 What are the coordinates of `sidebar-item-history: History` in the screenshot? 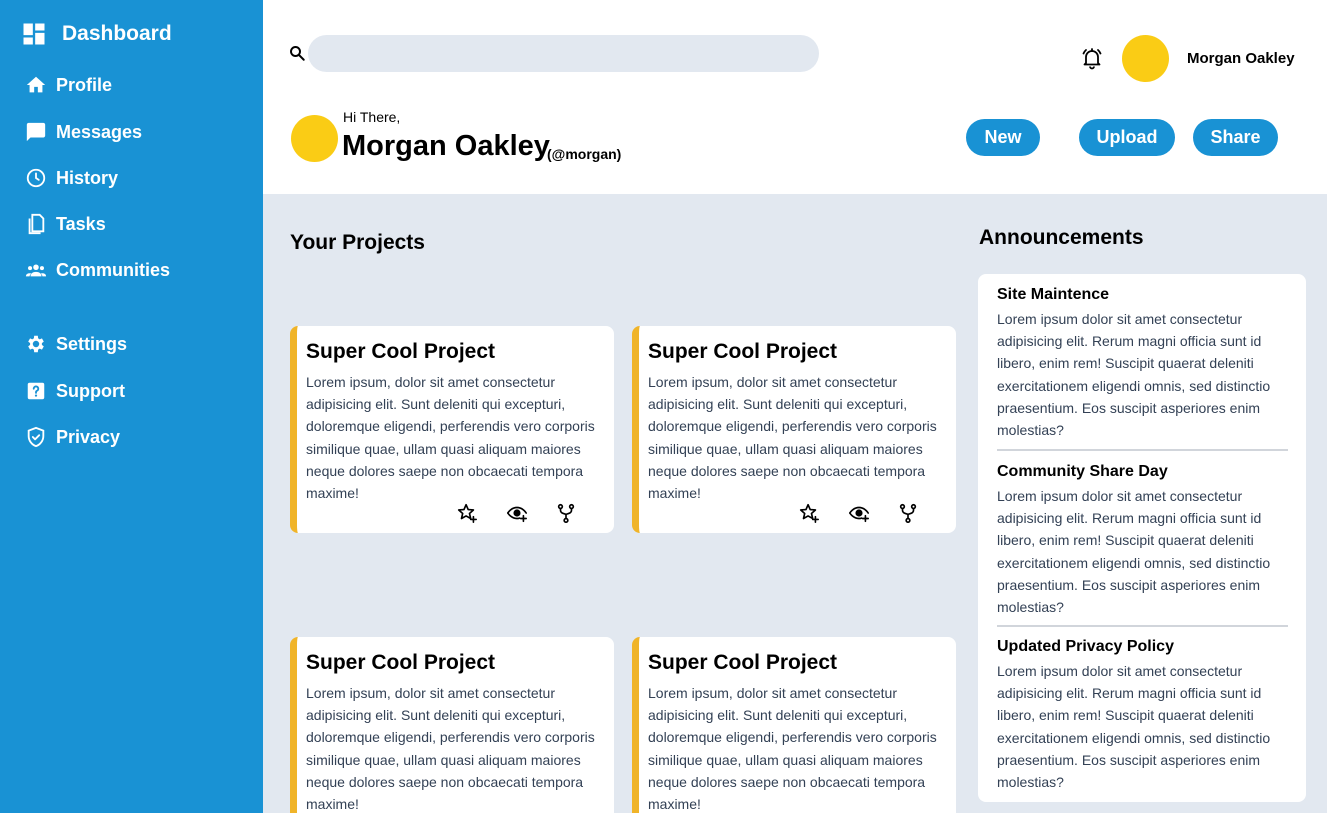 It's located at (71, 178).